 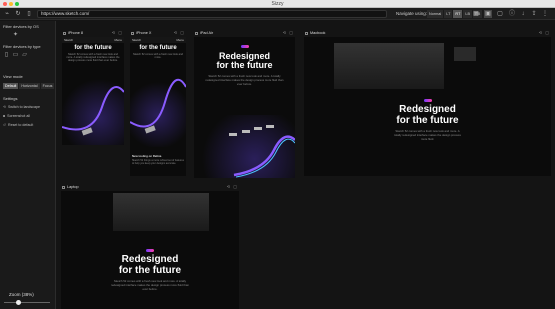 I want to click on window-titlebar: Sizzy, so click(x=277, y=4).